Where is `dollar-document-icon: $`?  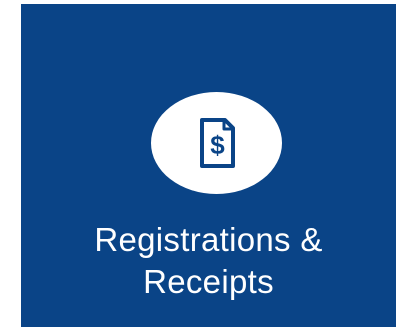 dollar-document-icon: $ is located at coordinates (217, 143).